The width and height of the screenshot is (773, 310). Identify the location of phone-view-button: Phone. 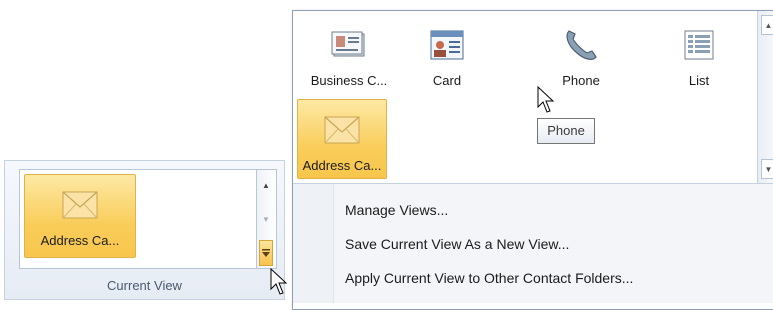
(581, 56).